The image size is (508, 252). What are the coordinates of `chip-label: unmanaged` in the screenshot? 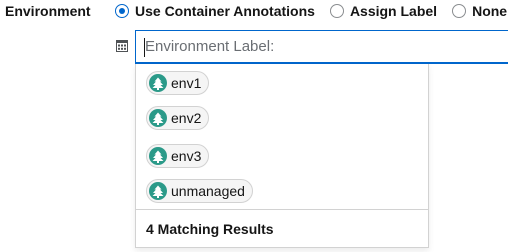 It's located at (208, 191).